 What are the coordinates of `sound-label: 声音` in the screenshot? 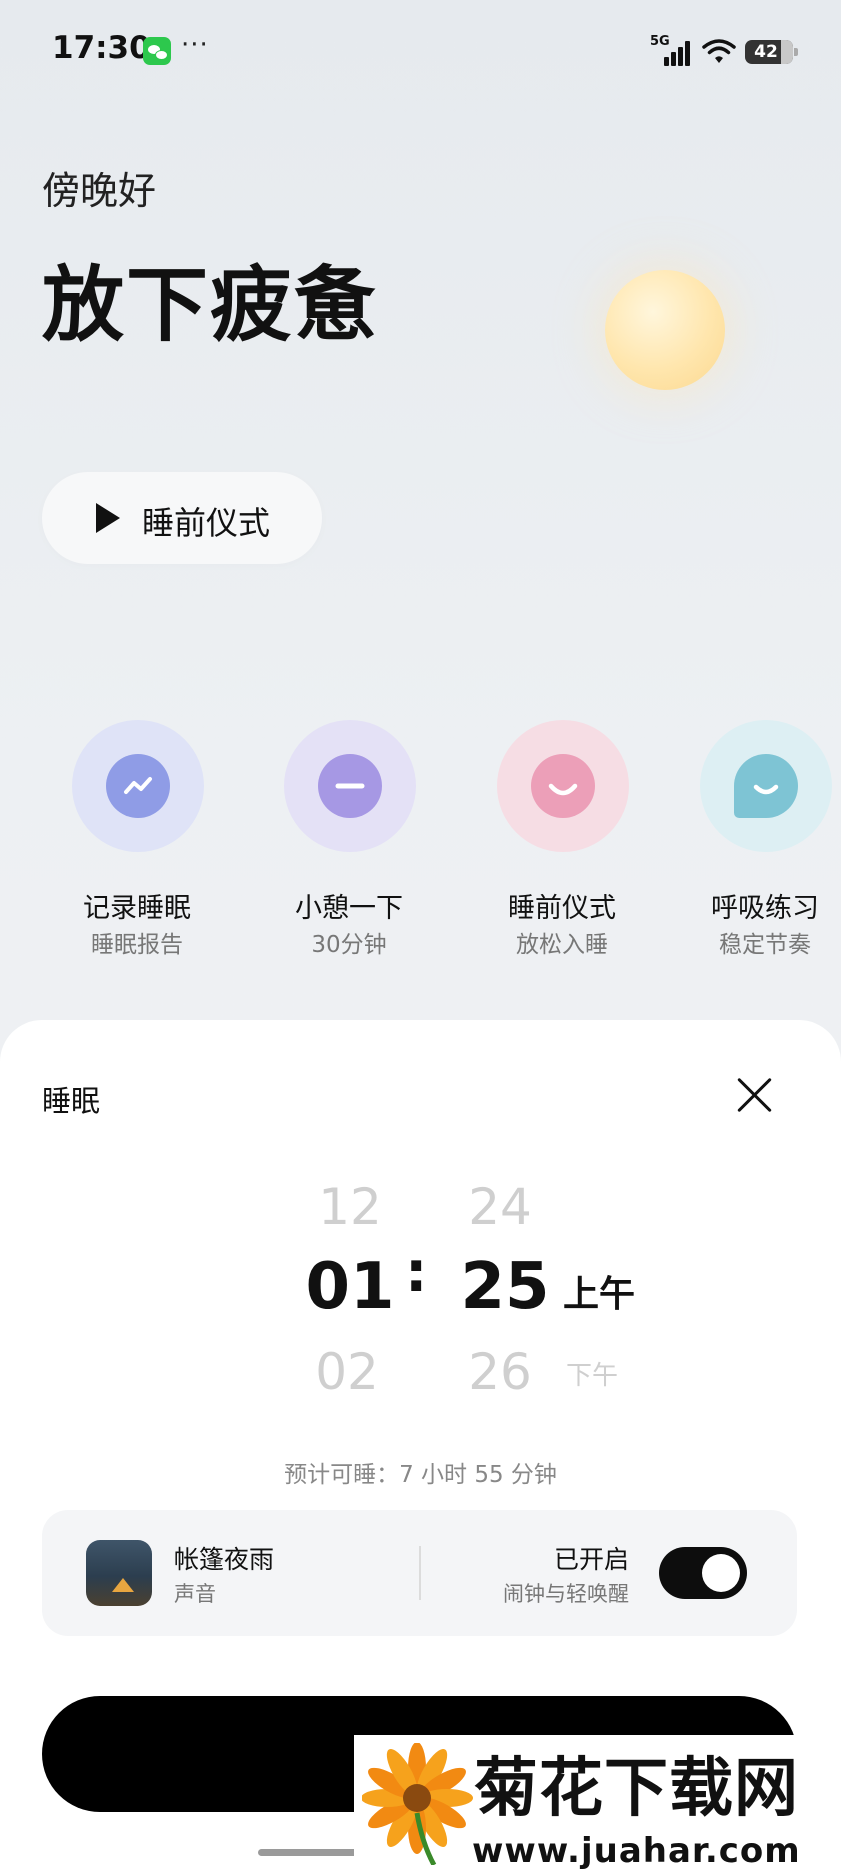 It's located at (195, 1594).